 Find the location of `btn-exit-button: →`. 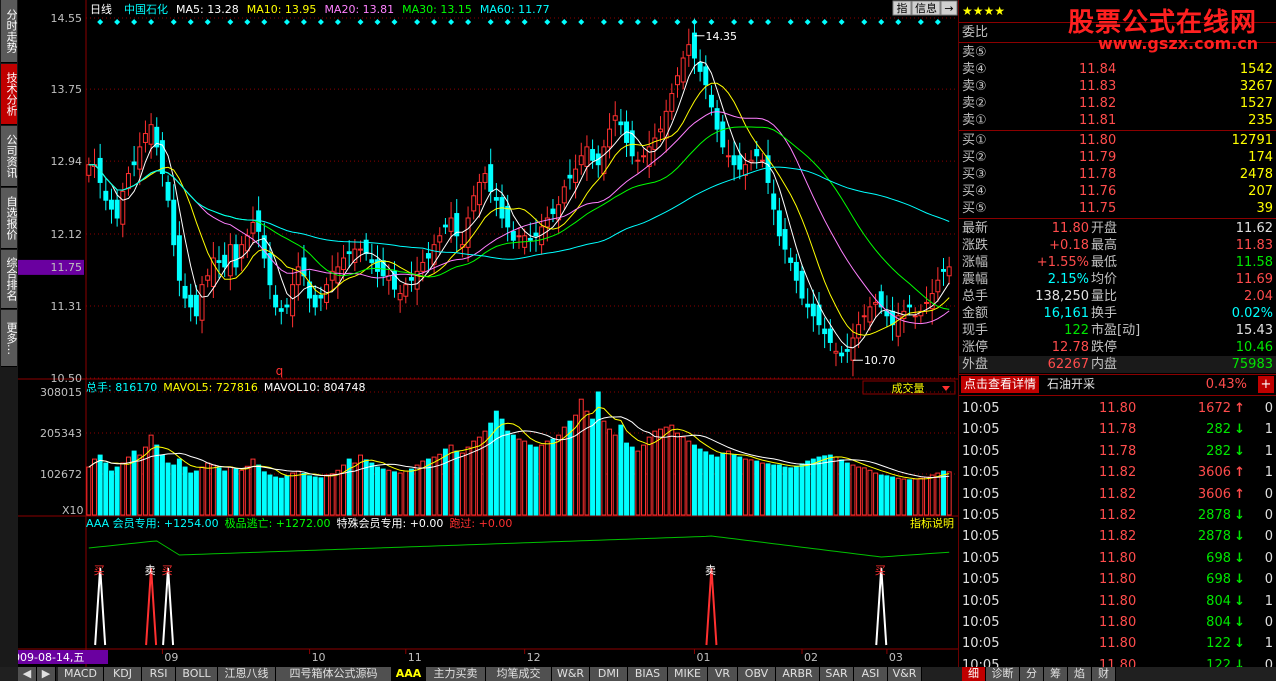

btn-exit-button: → is located at coordinates (948, 8).